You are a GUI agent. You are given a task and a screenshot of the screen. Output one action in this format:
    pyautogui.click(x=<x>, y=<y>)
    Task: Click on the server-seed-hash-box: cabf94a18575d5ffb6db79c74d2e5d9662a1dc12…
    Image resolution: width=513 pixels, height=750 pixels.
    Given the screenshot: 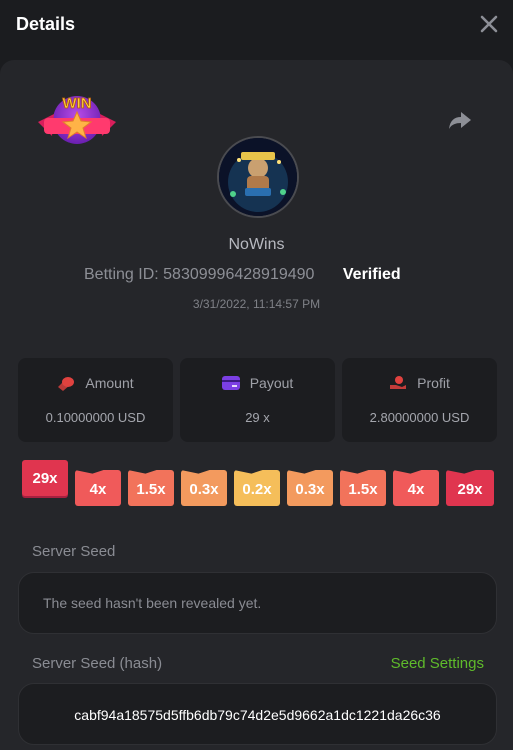 What is the action you would take?
    pyautogui.click(x=257, y=714)
    